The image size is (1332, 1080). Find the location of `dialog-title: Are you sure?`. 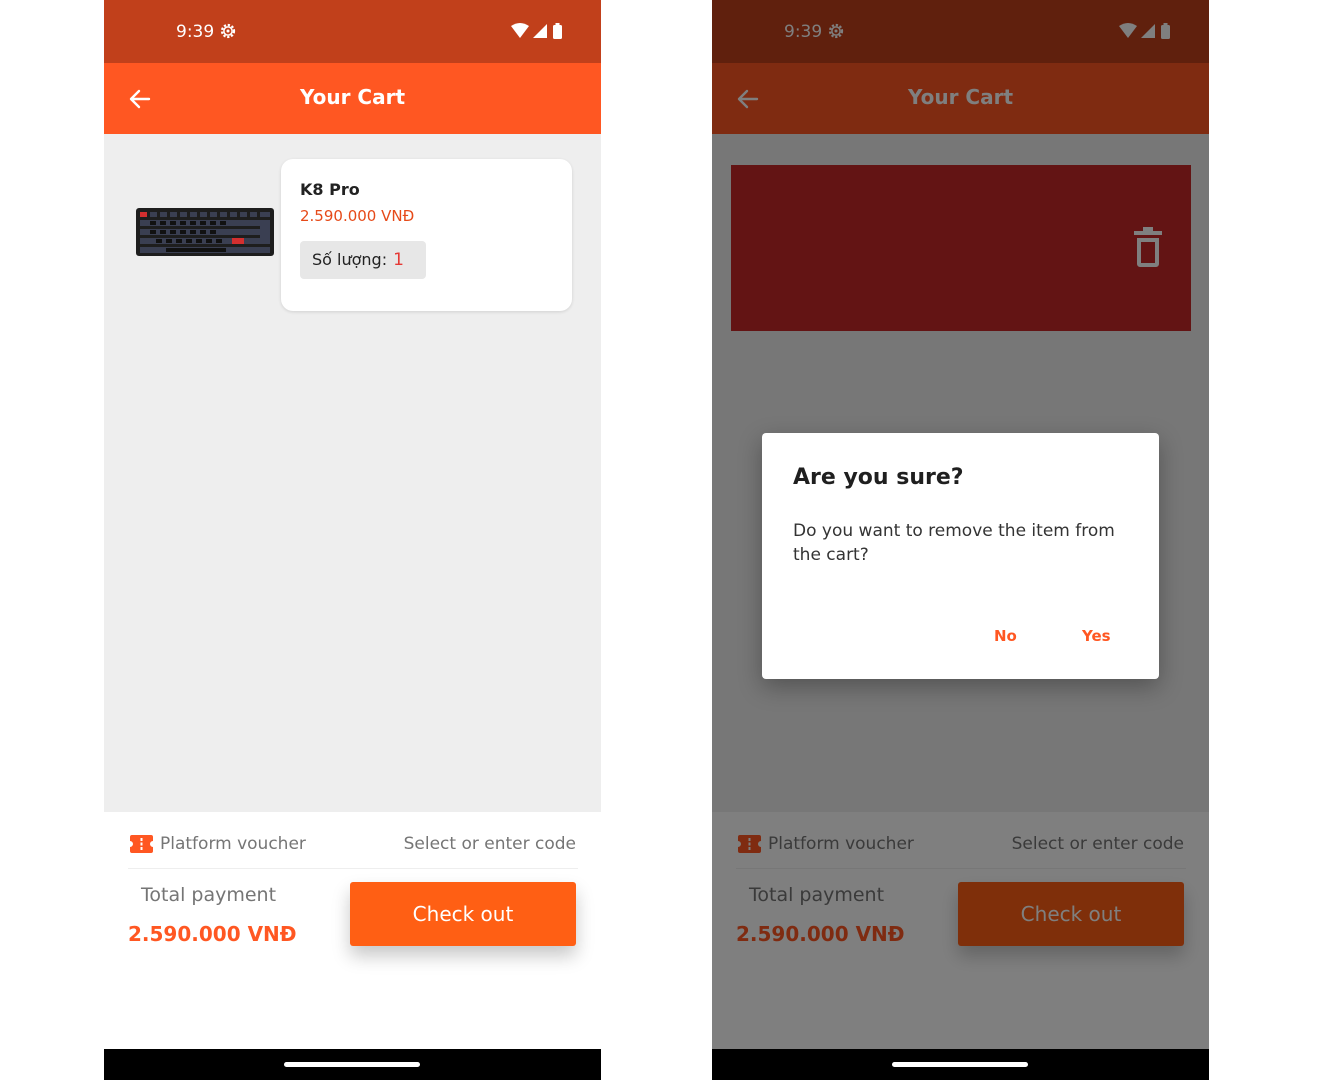

dialog-title: Are you sure? is located at coordinates (878, 477).